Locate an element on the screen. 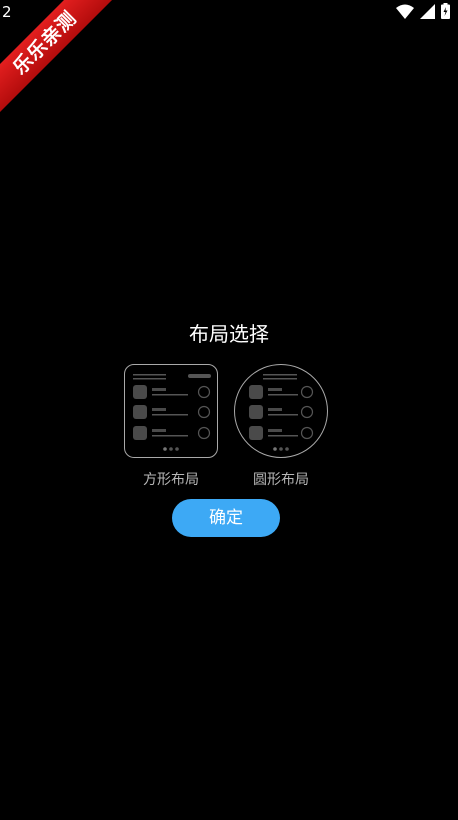 The image size is (458, 820). dialog-title: 布局选择 is located at coordinates (229, 334).